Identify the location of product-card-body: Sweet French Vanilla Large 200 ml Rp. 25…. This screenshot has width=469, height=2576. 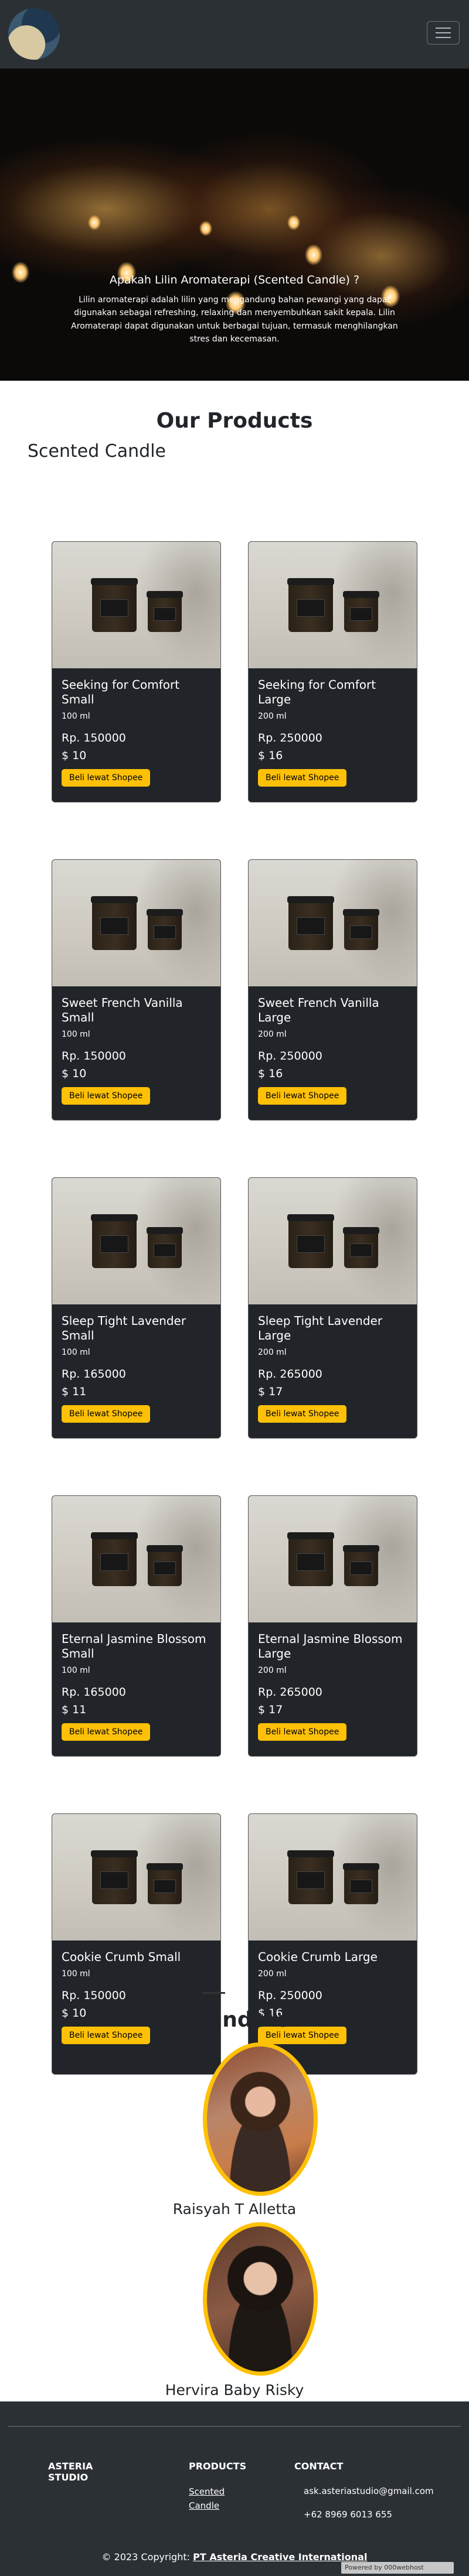
(333, 1045).